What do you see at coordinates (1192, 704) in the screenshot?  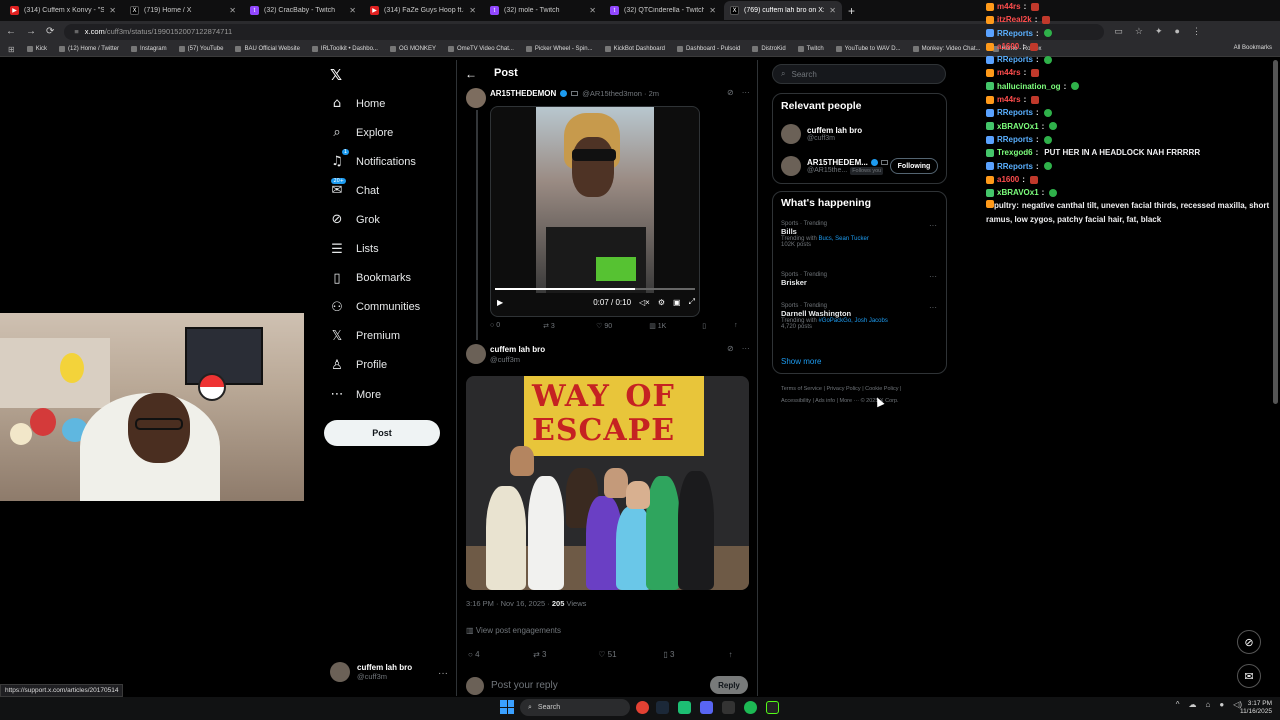 I see `cloud-icon: ☁` at bounding box center [1192, 704].